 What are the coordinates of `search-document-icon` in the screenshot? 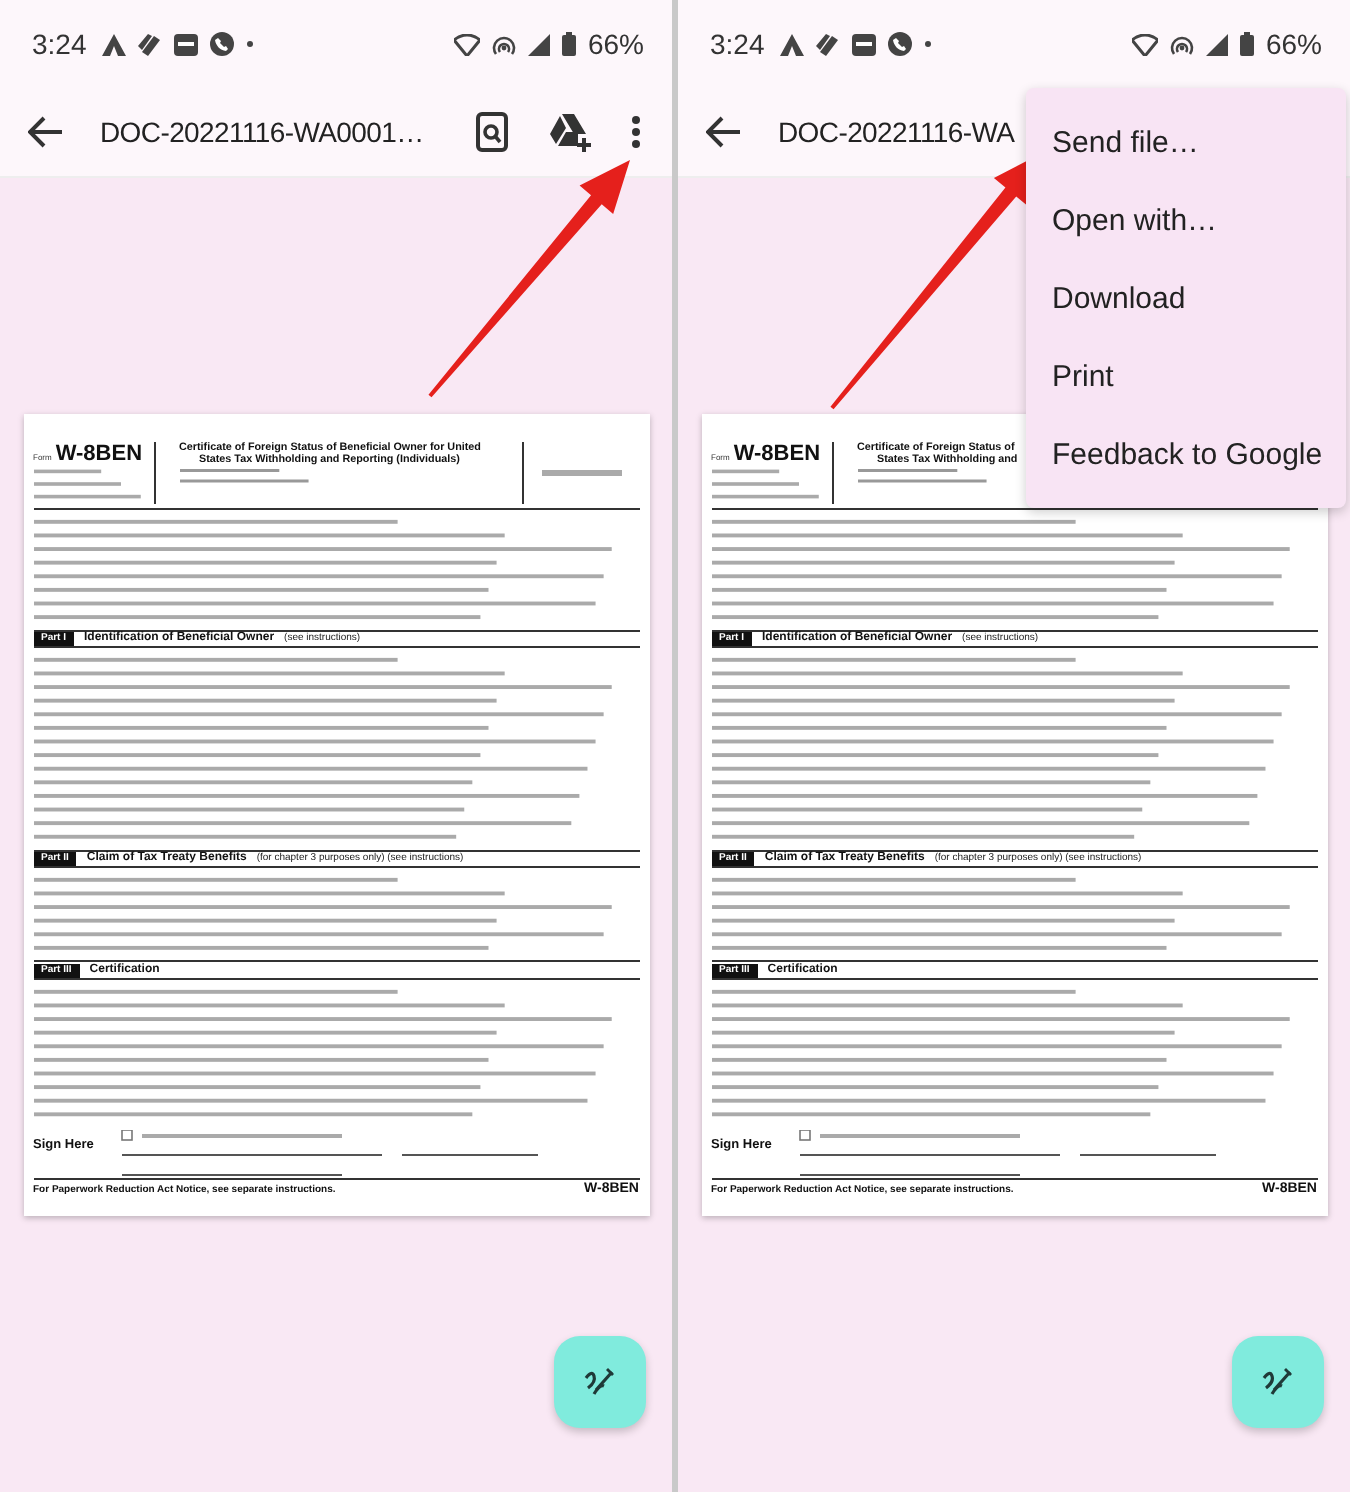 It's located at (492, 132).